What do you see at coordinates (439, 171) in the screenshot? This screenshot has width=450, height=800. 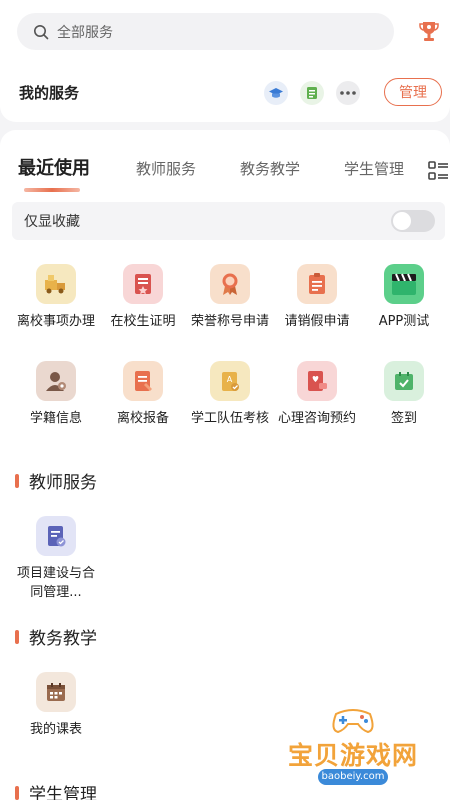 I see `list-view-icon` at bounding box center [439, 171].